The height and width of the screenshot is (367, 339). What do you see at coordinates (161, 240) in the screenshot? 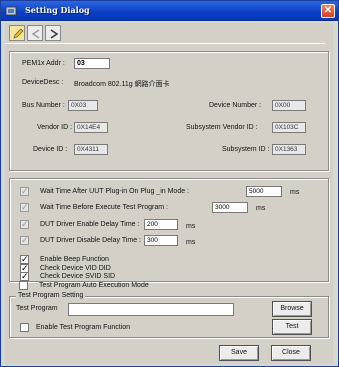
I see `disable-delay-input: 300` at bounding box center [161, 240].